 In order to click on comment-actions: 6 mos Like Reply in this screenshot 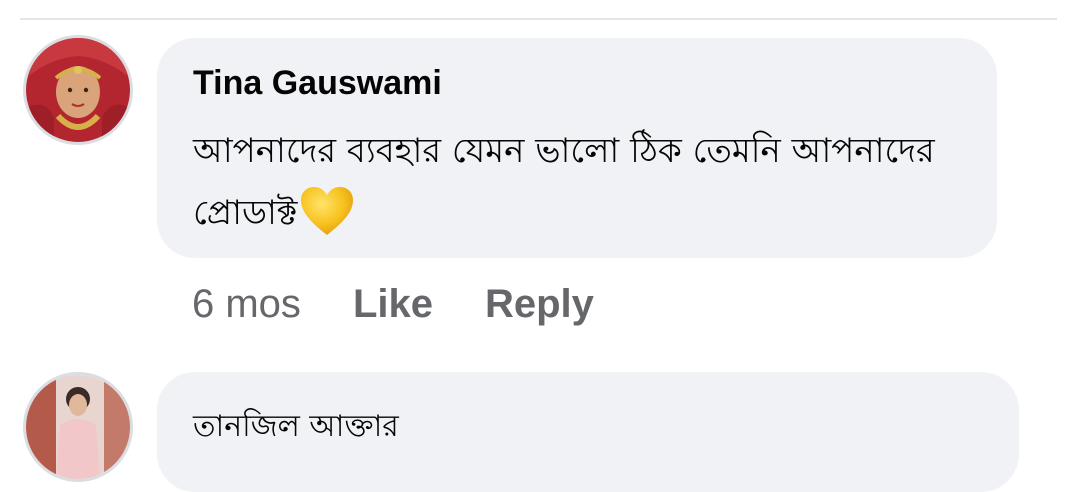, I will do `click(393, 304)`.